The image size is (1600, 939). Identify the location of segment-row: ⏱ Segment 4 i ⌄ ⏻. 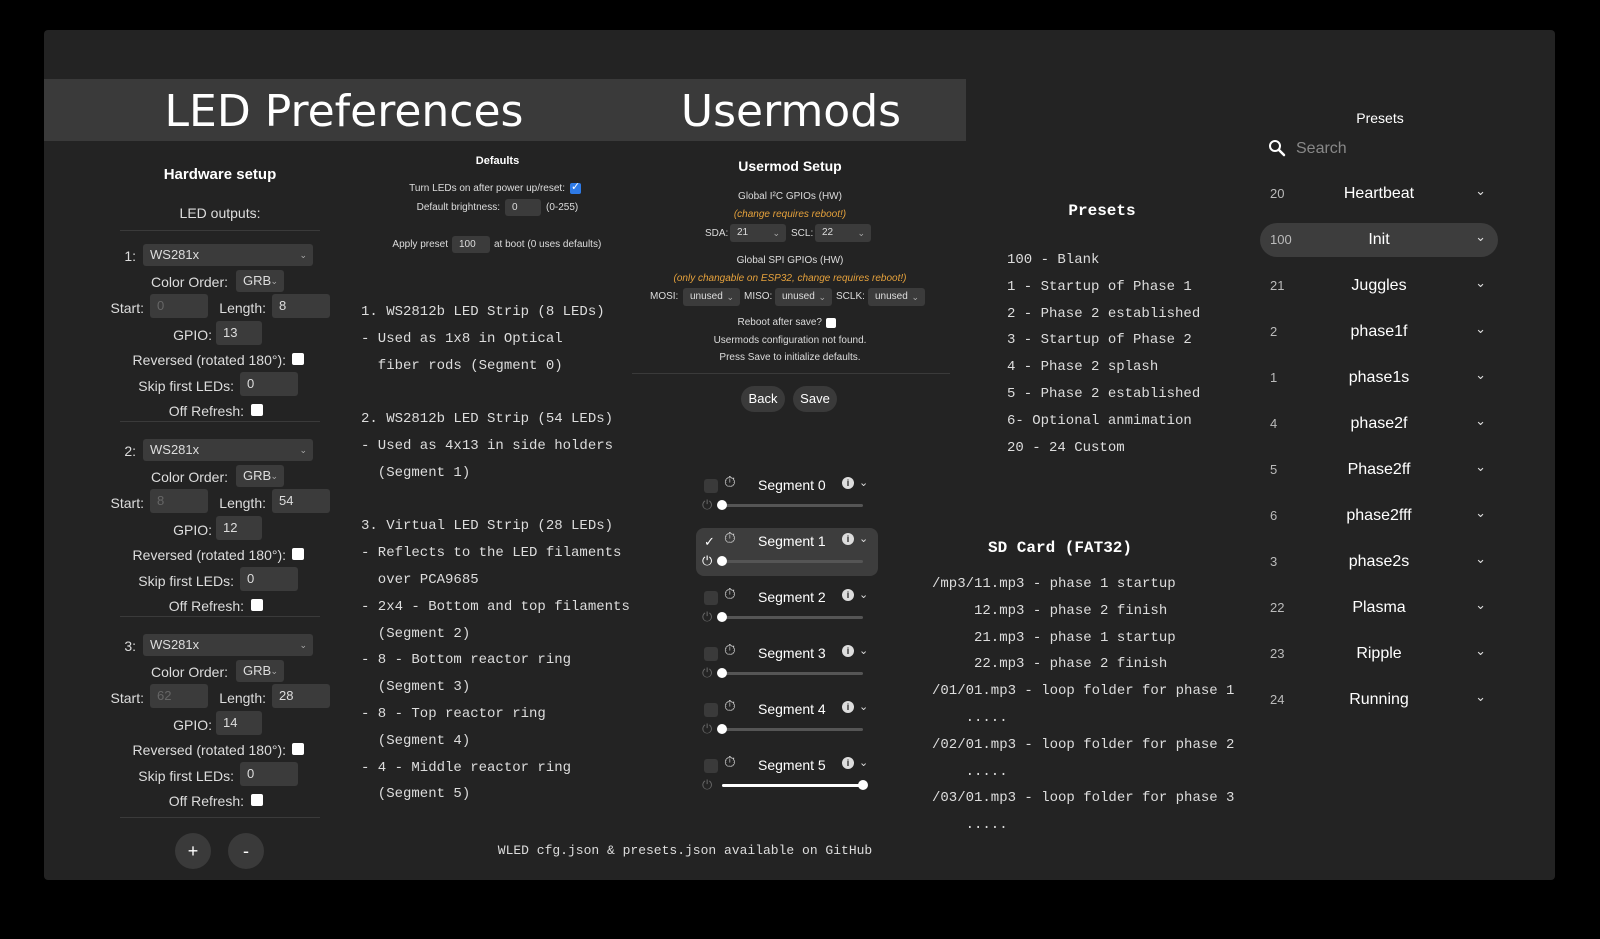
(787, 720).